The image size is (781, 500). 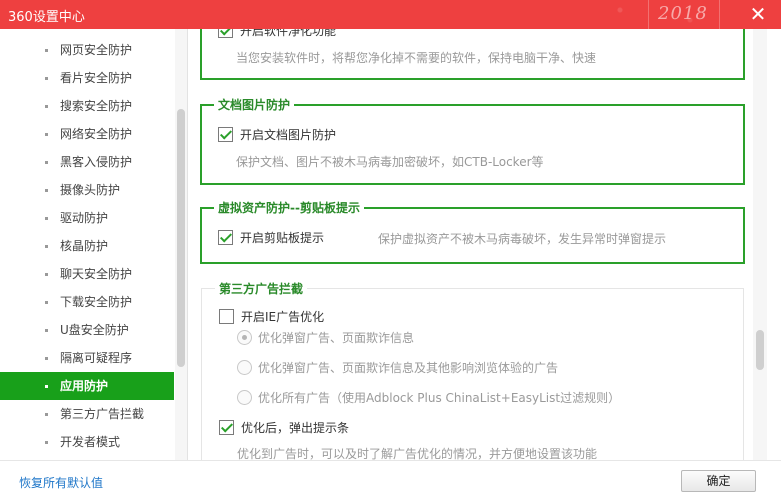 I want to click on restore-defaults-link: 恢复所有默认值, so click(x=61, y=482).